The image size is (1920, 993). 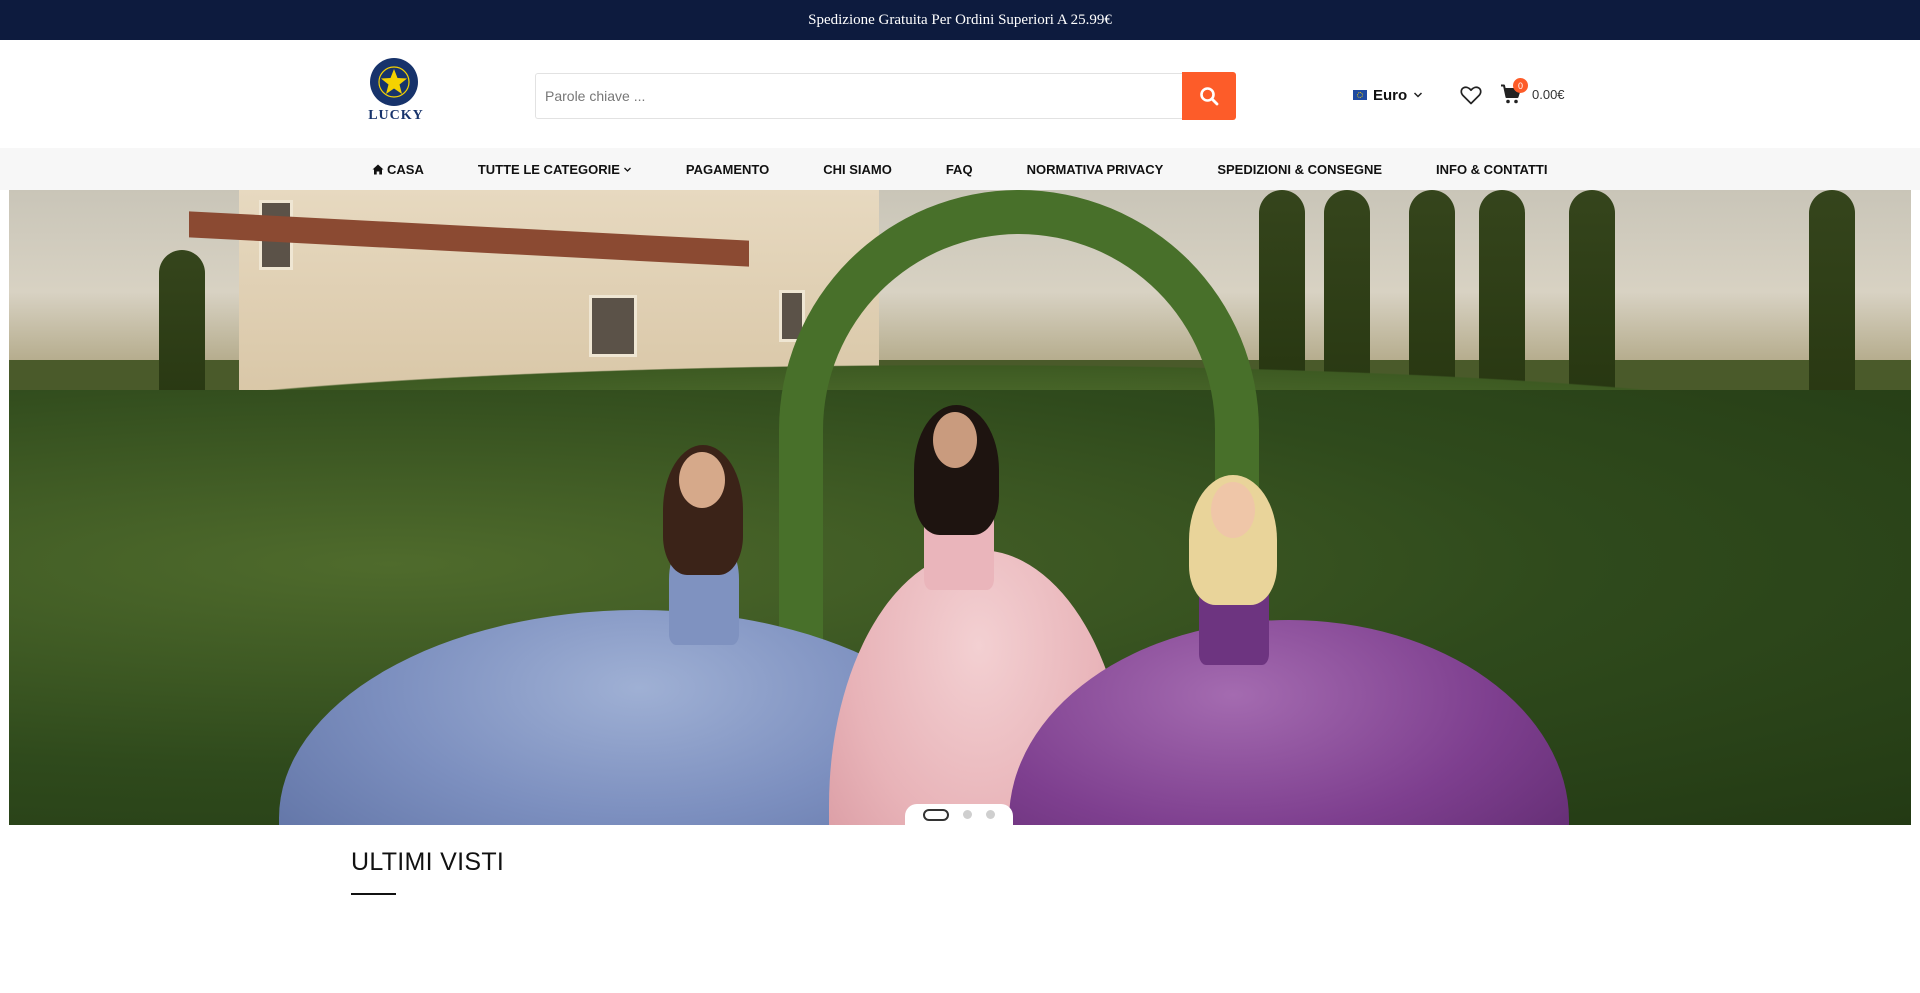 What do you see at coordinates (548, 169) in the screenshot?
I see `nav-item-label: TUTTE LE CATEGORIE` at bounding box center [548, 169].